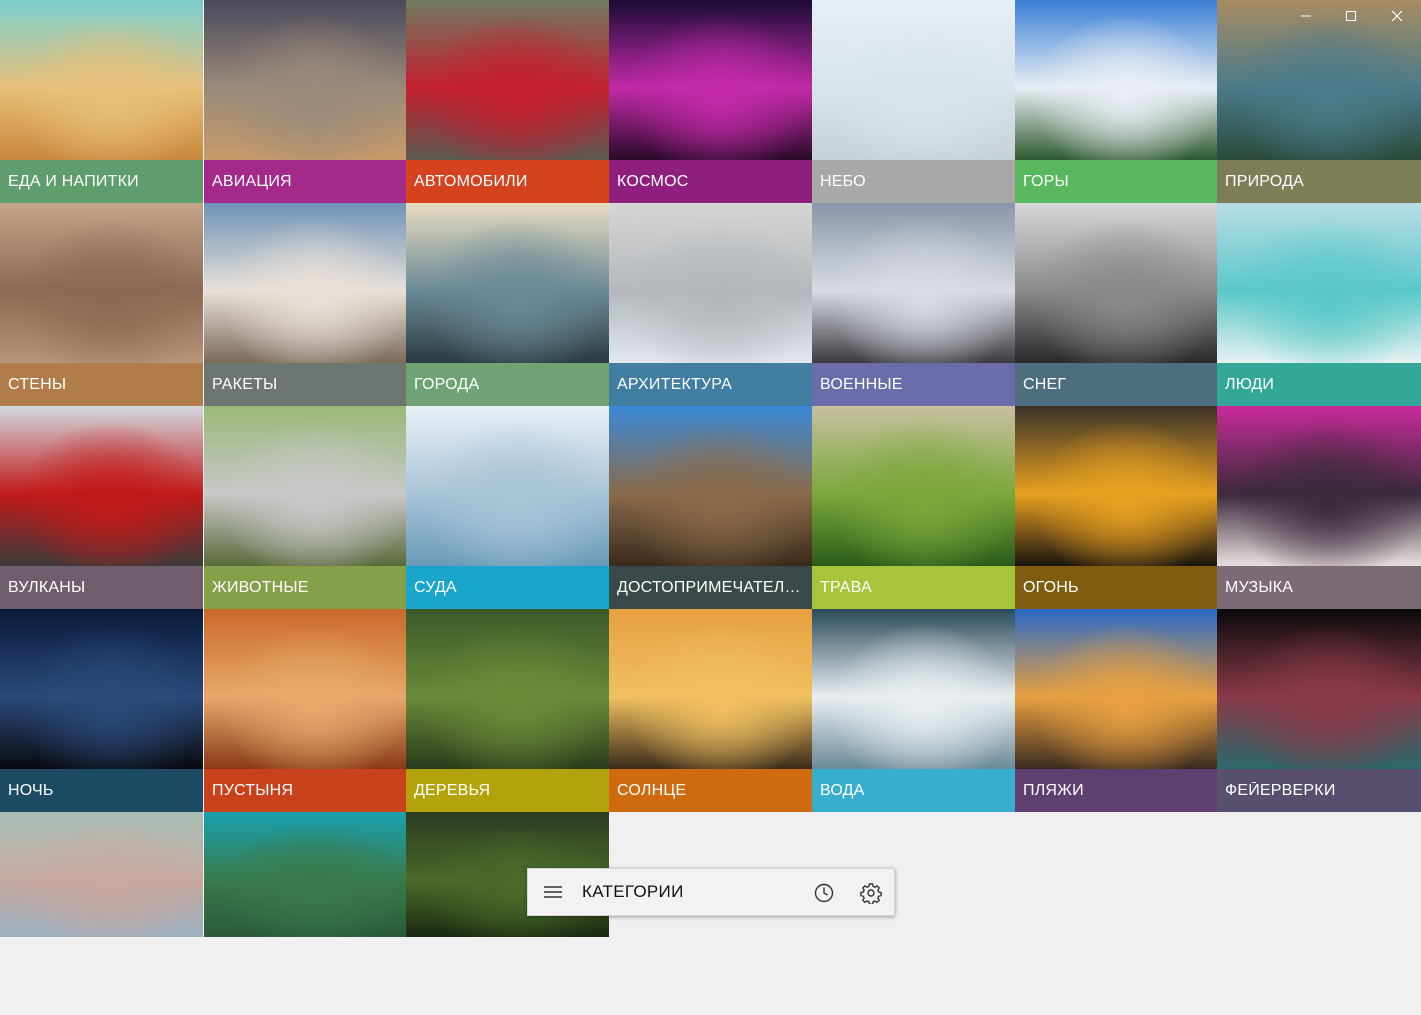 The height and width of the screenshot is (1015, 1421). What do you see at coordinates (305, 790) in the screenshot?
I see `category-label-bar: ПУСТЫНЯ` at bounding box center [305, 790].